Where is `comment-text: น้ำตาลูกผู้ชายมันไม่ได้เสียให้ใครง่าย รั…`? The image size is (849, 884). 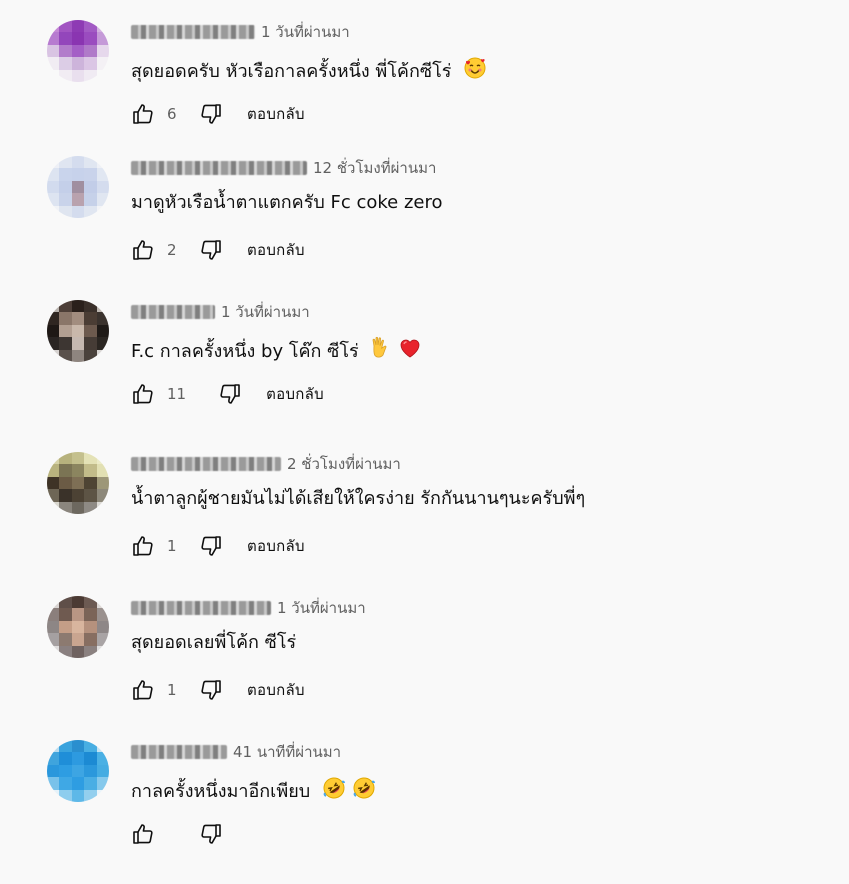 comment-text: น้ำตาลูกผู้ชายมันไม่ได้เสียให้ใครง่าย รั… is located at coordinates (358, 499).